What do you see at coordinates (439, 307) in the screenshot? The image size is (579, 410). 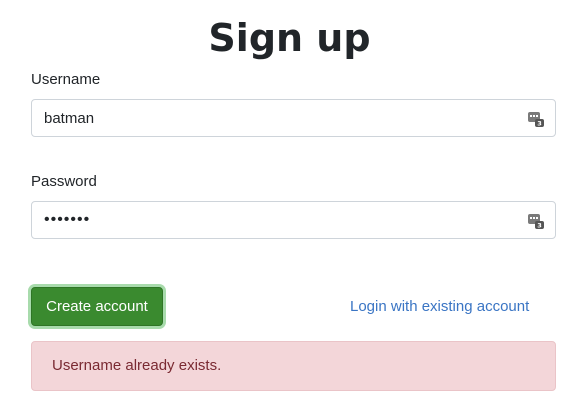 I see `login-existing-link: Login with existing account` at bounding box center [439, 307].